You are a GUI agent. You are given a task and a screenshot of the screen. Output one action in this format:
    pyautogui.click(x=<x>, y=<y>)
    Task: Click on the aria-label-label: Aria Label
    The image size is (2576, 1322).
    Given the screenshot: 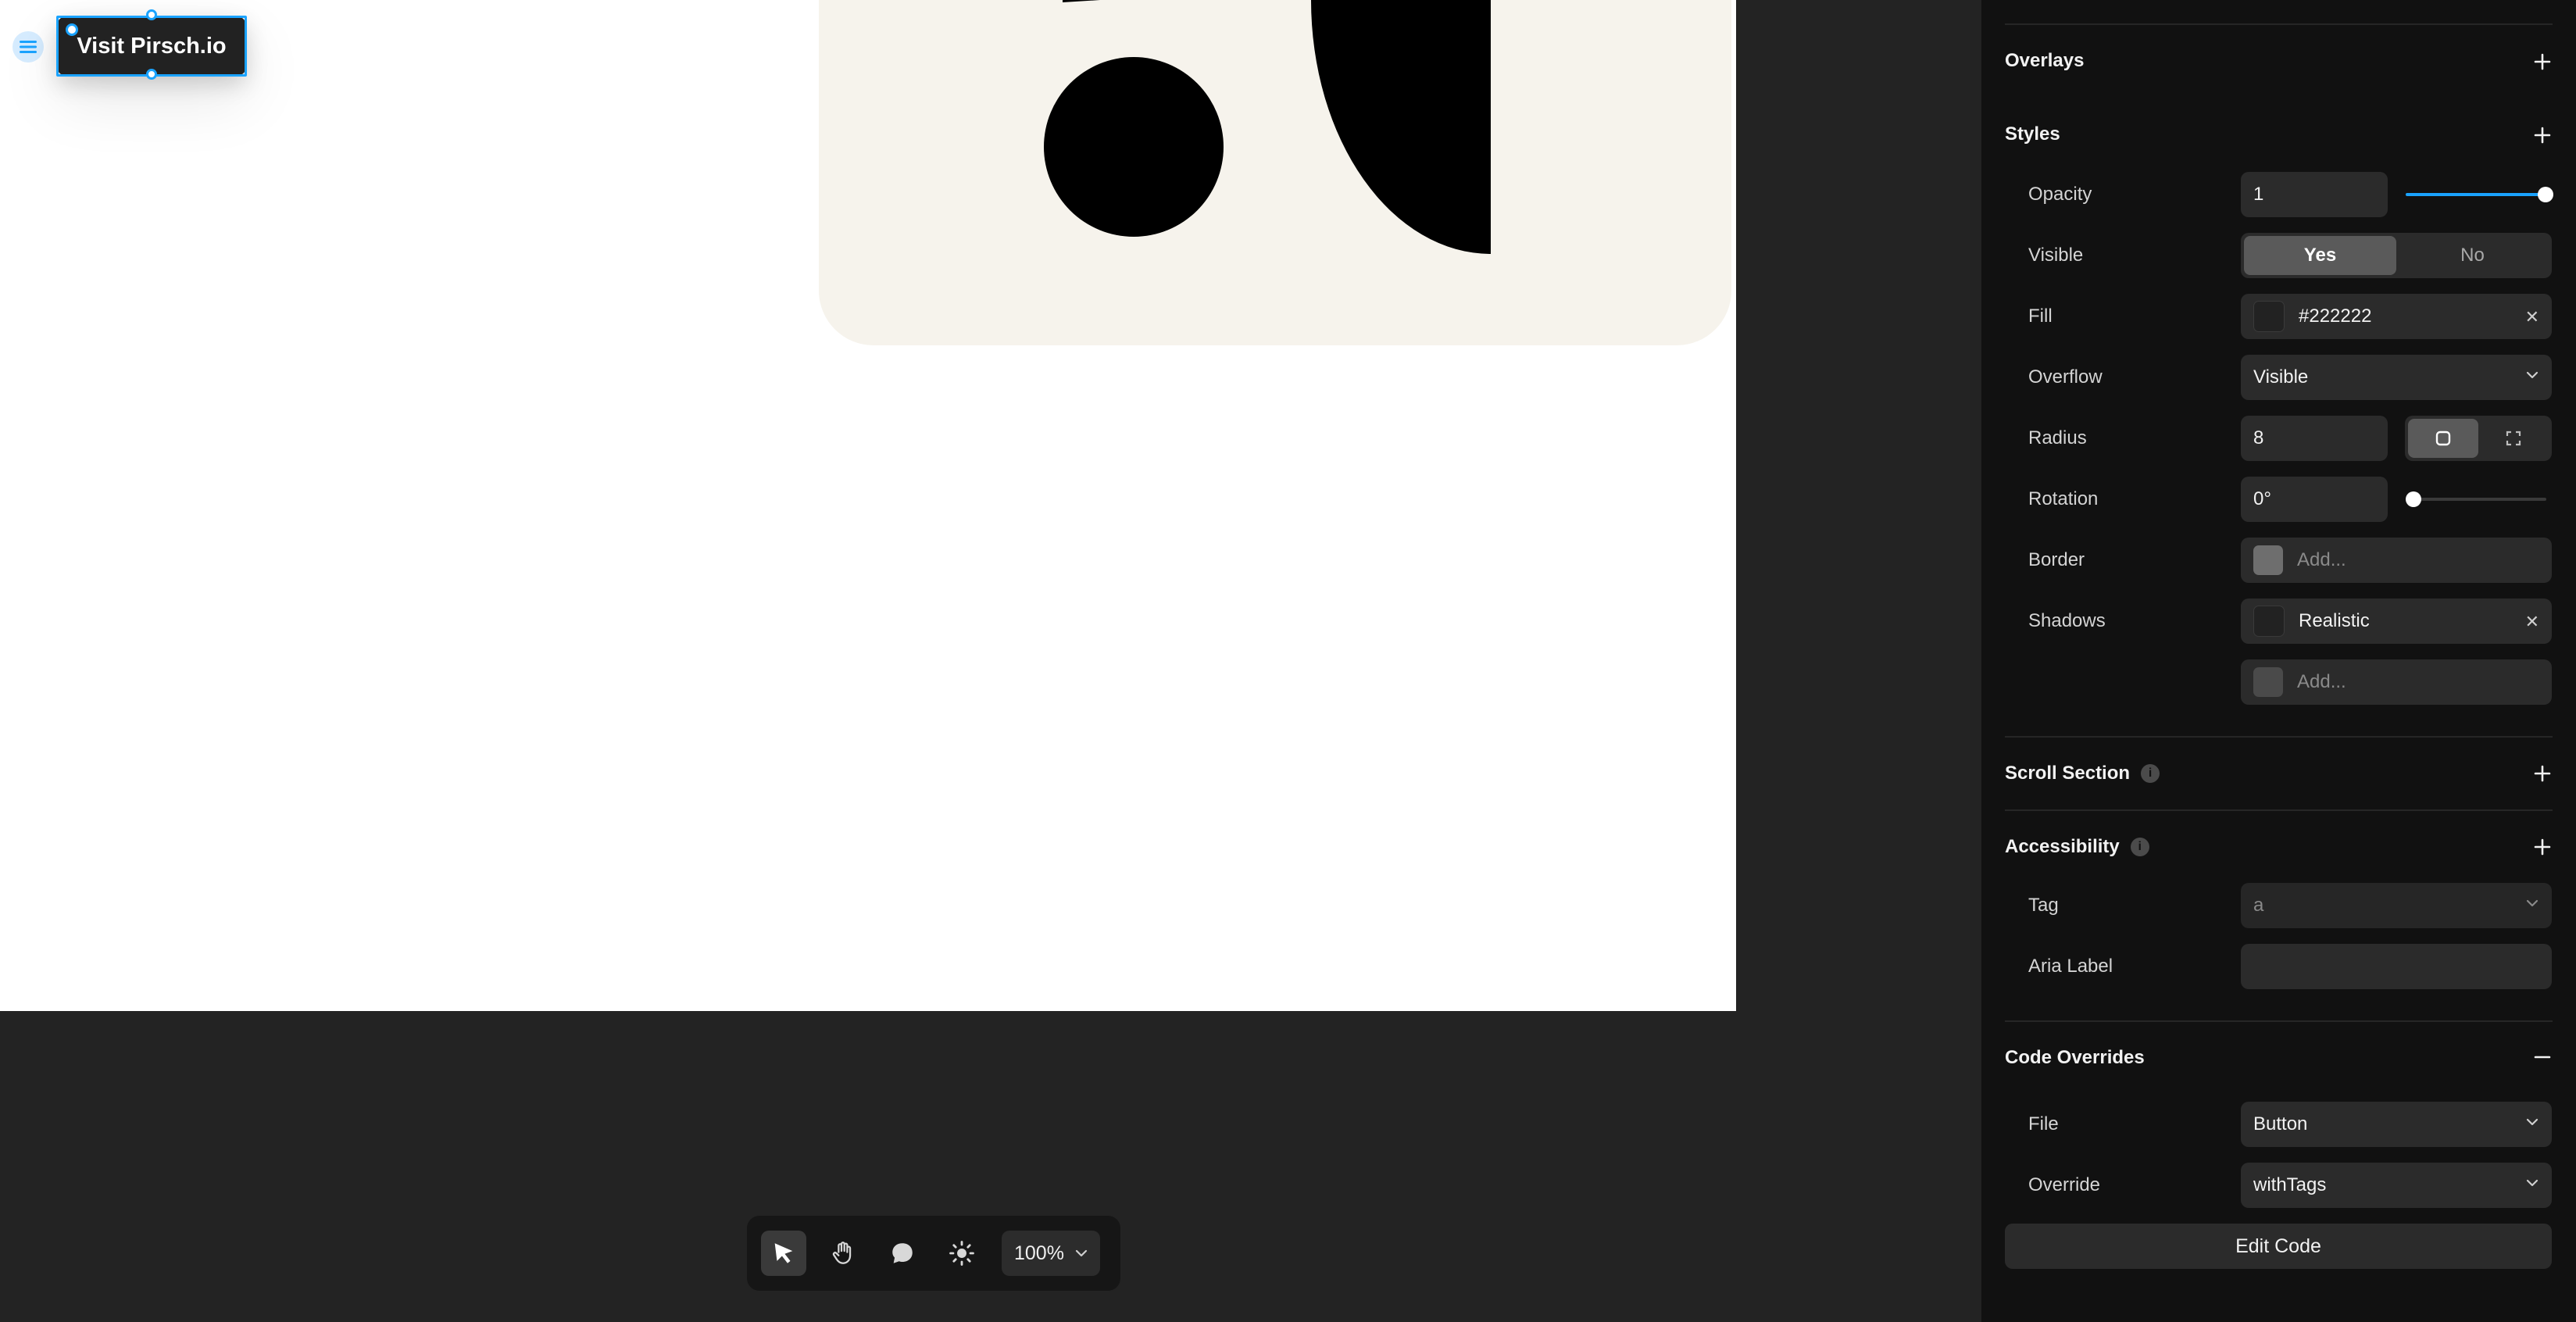 What is the action you would take?
    pyautogui.click(x=2070, y=967)
    